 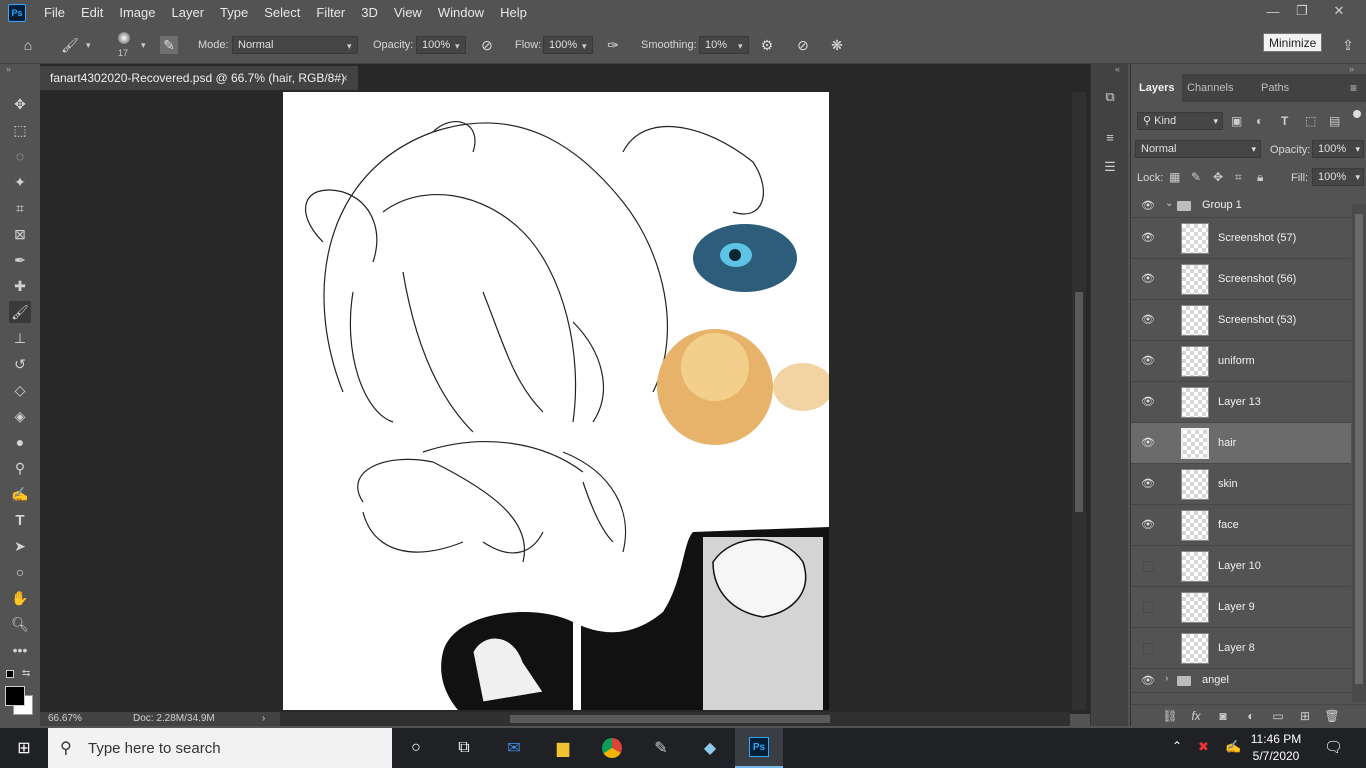 What do you see at coordinates (1241, 279) in the screenshot?
I see `layer-row: 👁︎ Screenshot (56)` at bounding box center [1241, 279].